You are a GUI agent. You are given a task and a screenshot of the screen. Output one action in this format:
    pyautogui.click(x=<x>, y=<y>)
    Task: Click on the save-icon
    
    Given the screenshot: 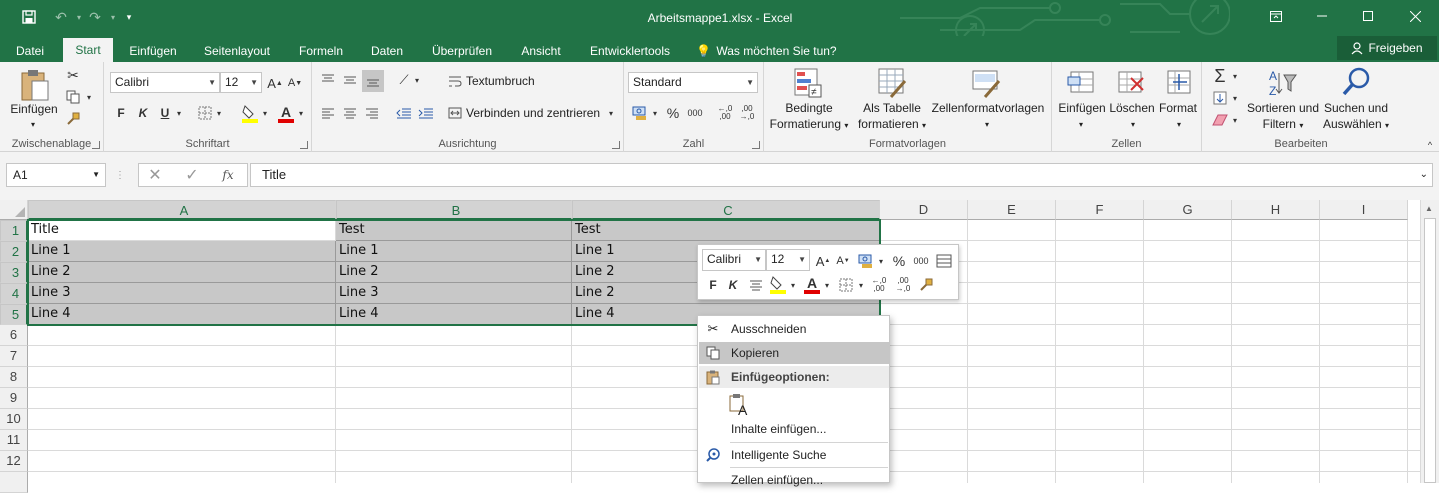 What is the action you would take?
    pyautogui.click(x=29, y=17)
    